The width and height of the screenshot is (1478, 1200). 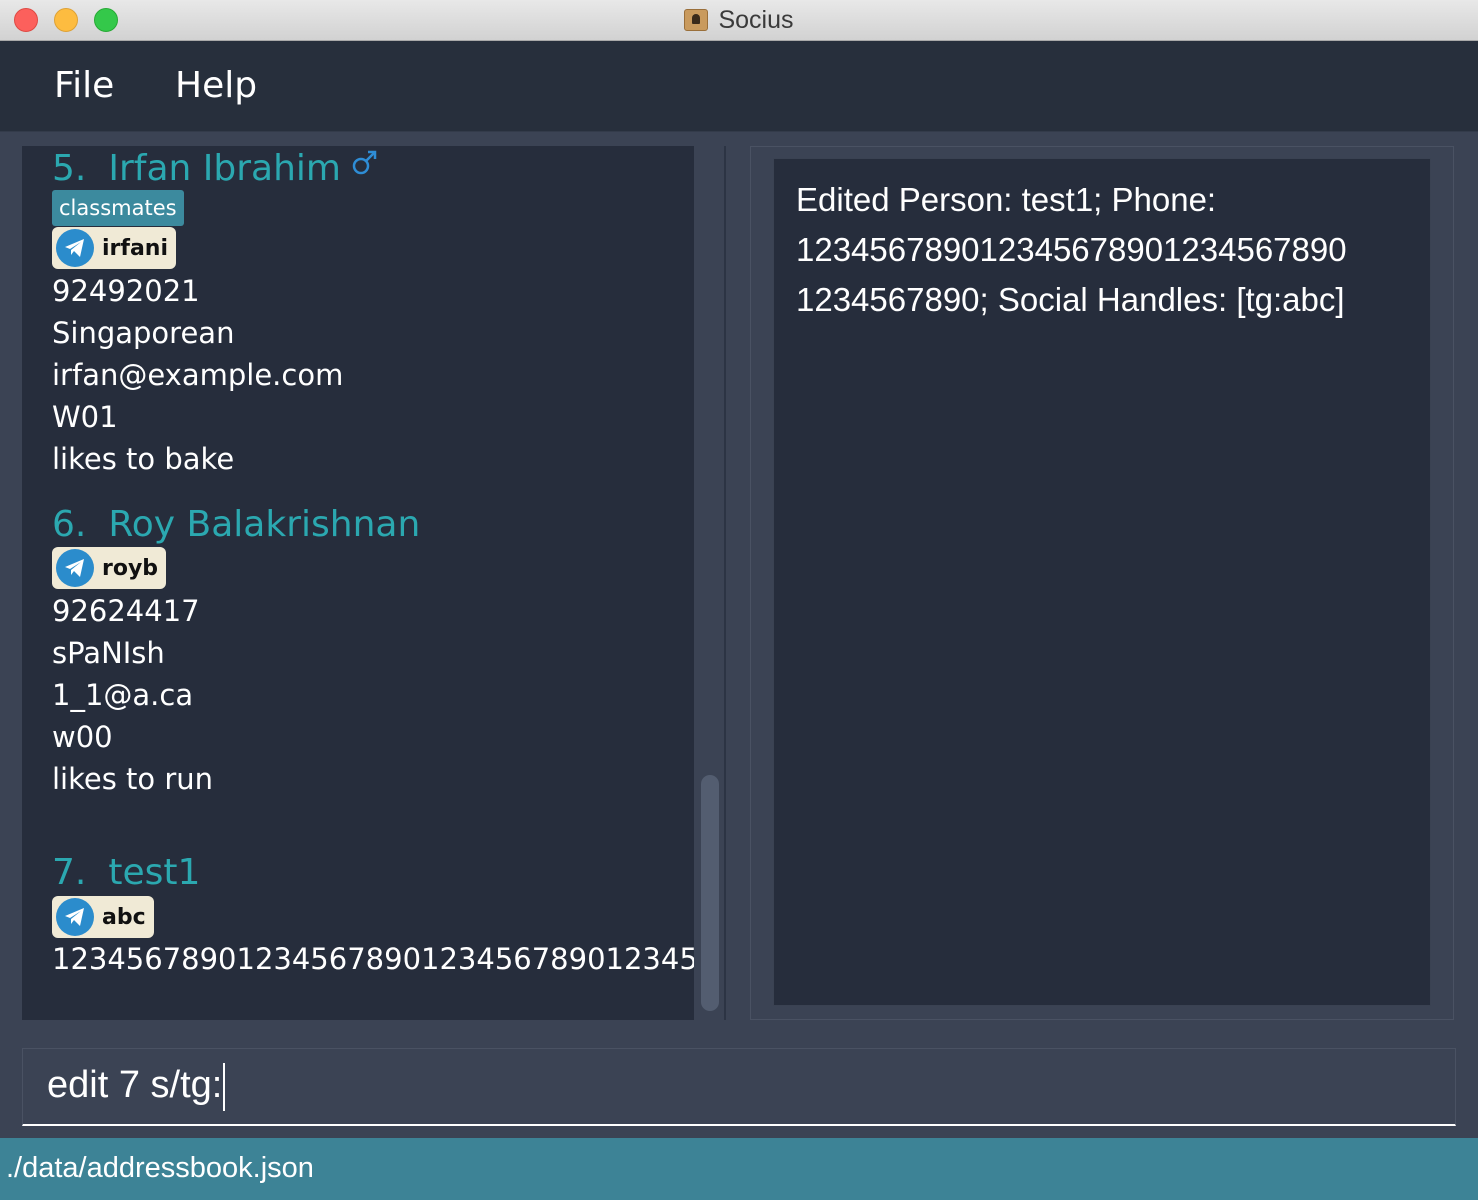 What do you see at coordinates (69, 872) in the screenshot?
I see `person-index: 7.` at bounding box center [69, 872].